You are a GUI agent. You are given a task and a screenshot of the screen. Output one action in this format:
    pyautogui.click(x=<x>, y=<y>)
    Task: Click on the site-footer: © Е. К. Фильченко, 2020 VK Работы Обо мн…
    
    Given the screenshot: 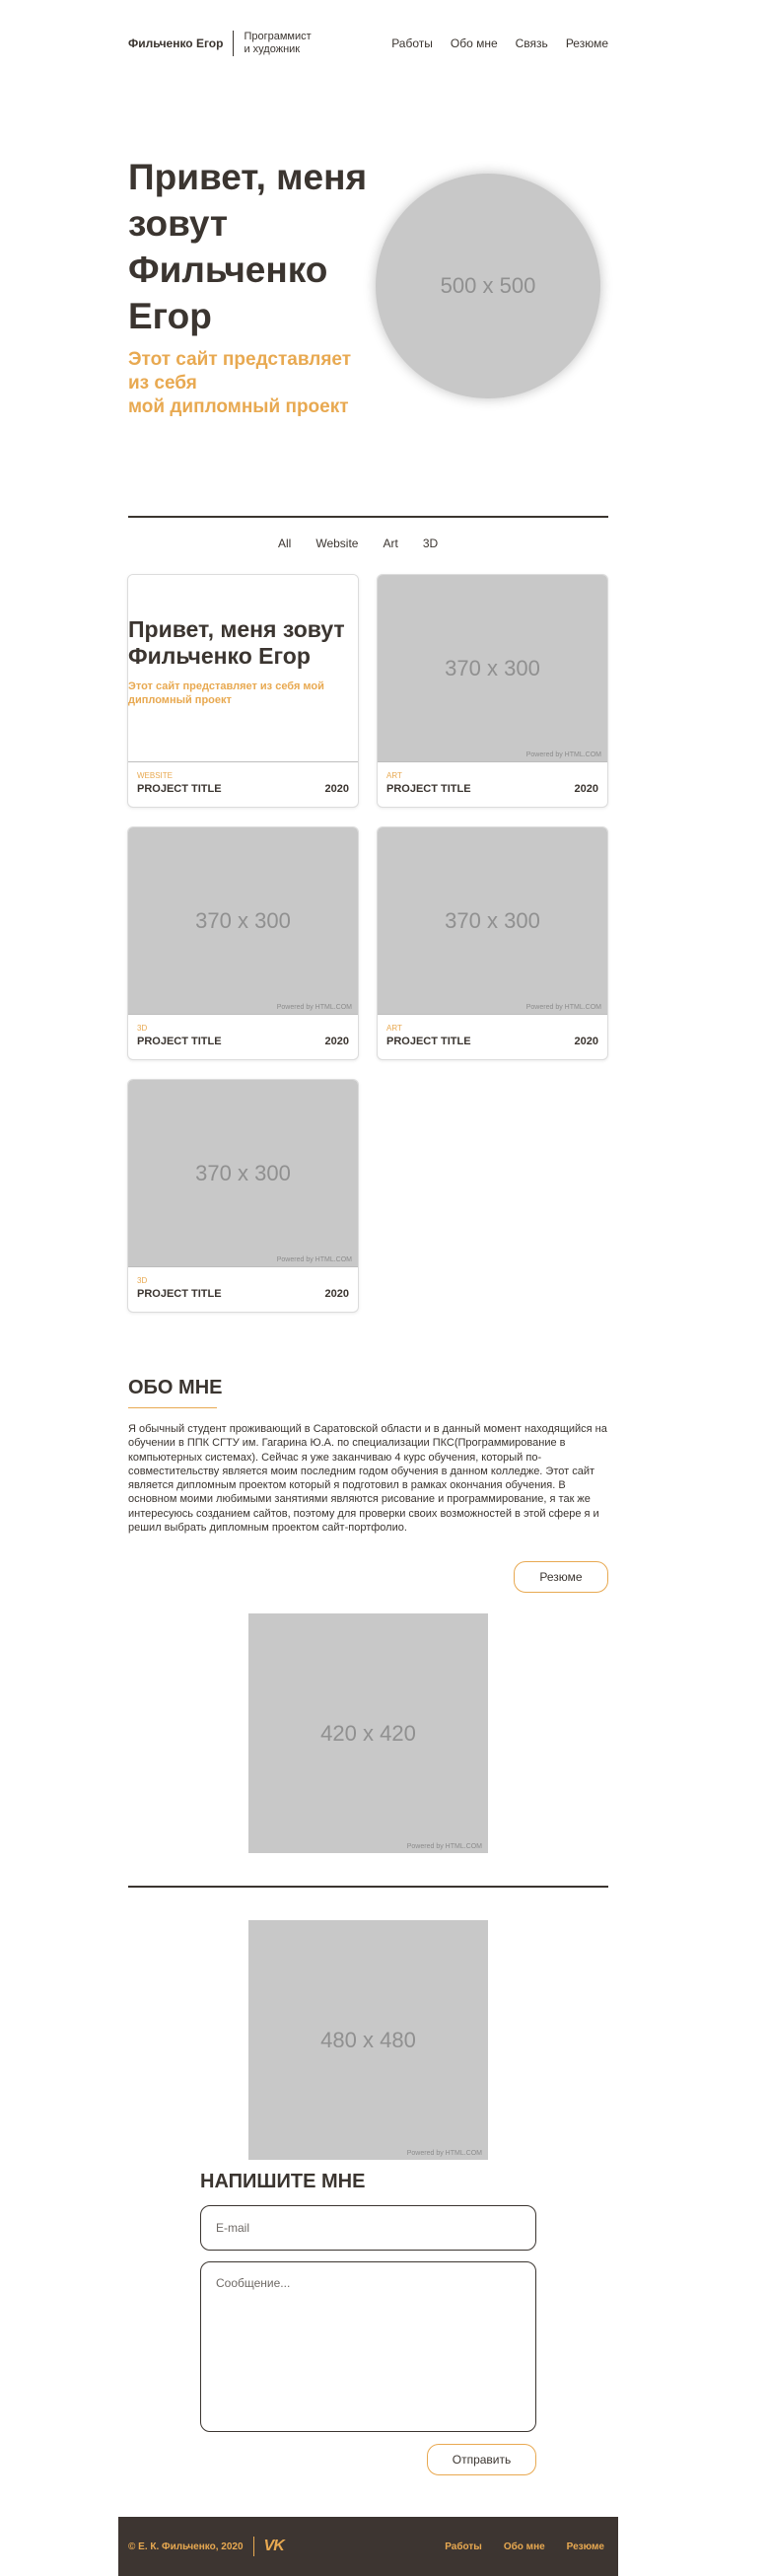 What is the action you would take?
    pyautogui.click(x=368, y=2546)
    